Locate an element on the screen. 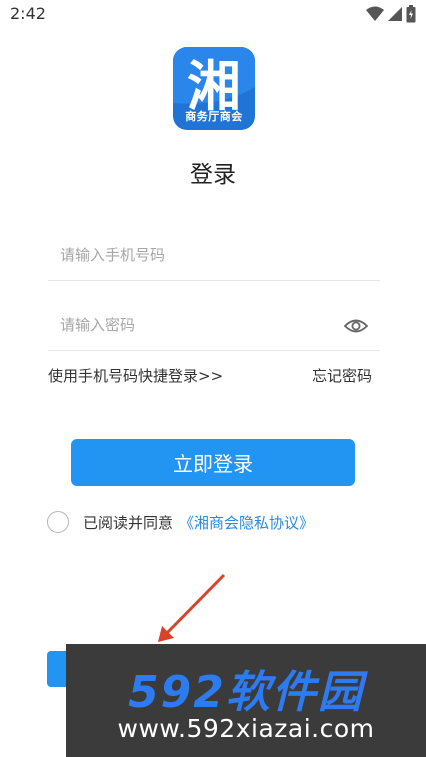 This screenshot has height=757, width=426. watermark-brand: 592软件园 is located at coordinates (246, 692).